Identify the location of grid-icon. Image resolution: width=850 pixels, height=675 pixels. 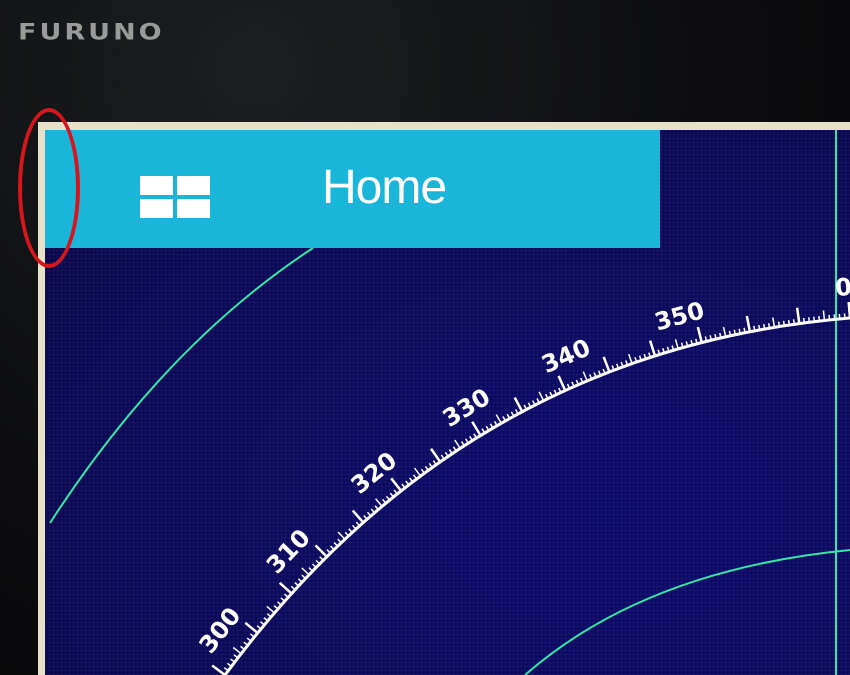
(175, 197).